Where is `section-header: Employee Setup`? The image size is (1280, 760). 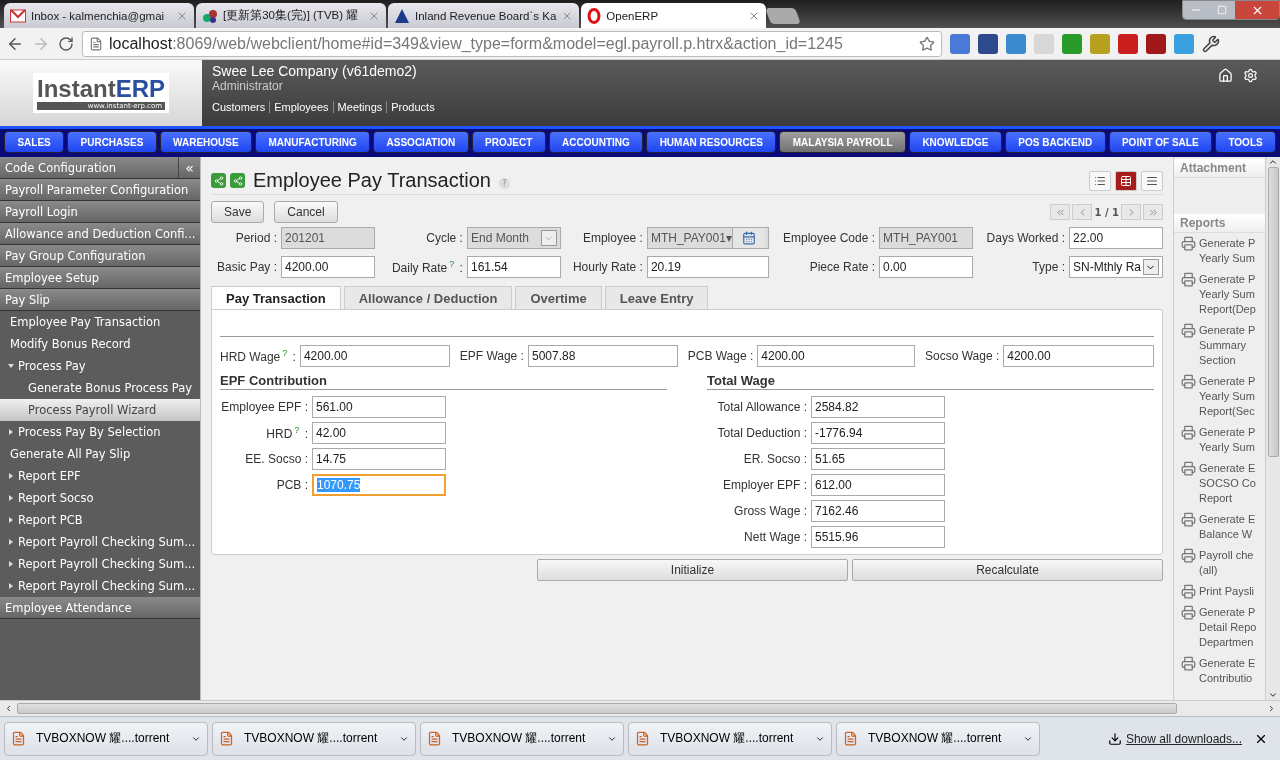 section-header: Employee Setup is located at coordinates (100, 278).